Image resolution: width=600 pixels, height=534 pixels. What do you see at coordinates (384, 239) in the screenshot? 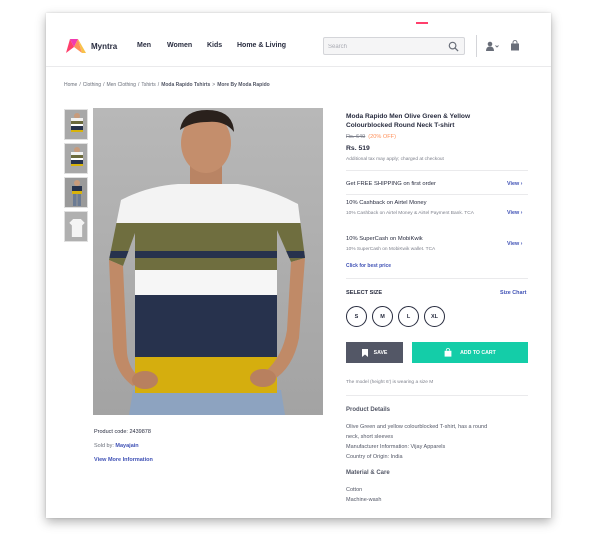
I see `mobikwik-offer-title: 10% SuperCash on MobiKwik` at bounding box center [384, 239].